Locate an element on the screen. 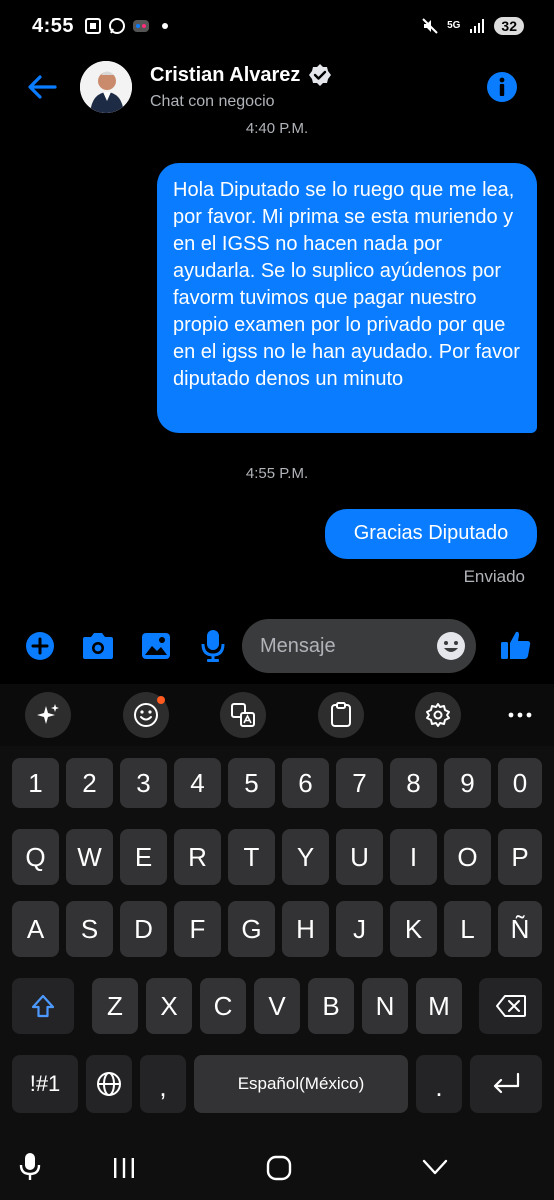  system-navigation-bar is located at coordinates (277, 1167).